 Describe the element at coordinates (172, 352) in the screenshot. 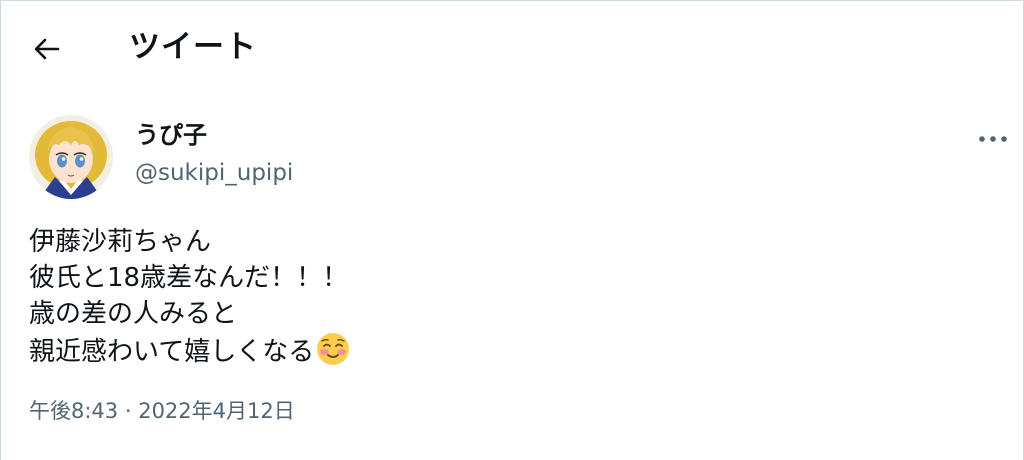

I see `tweet-line: 親近感わいて嬉しくなる` at that location.